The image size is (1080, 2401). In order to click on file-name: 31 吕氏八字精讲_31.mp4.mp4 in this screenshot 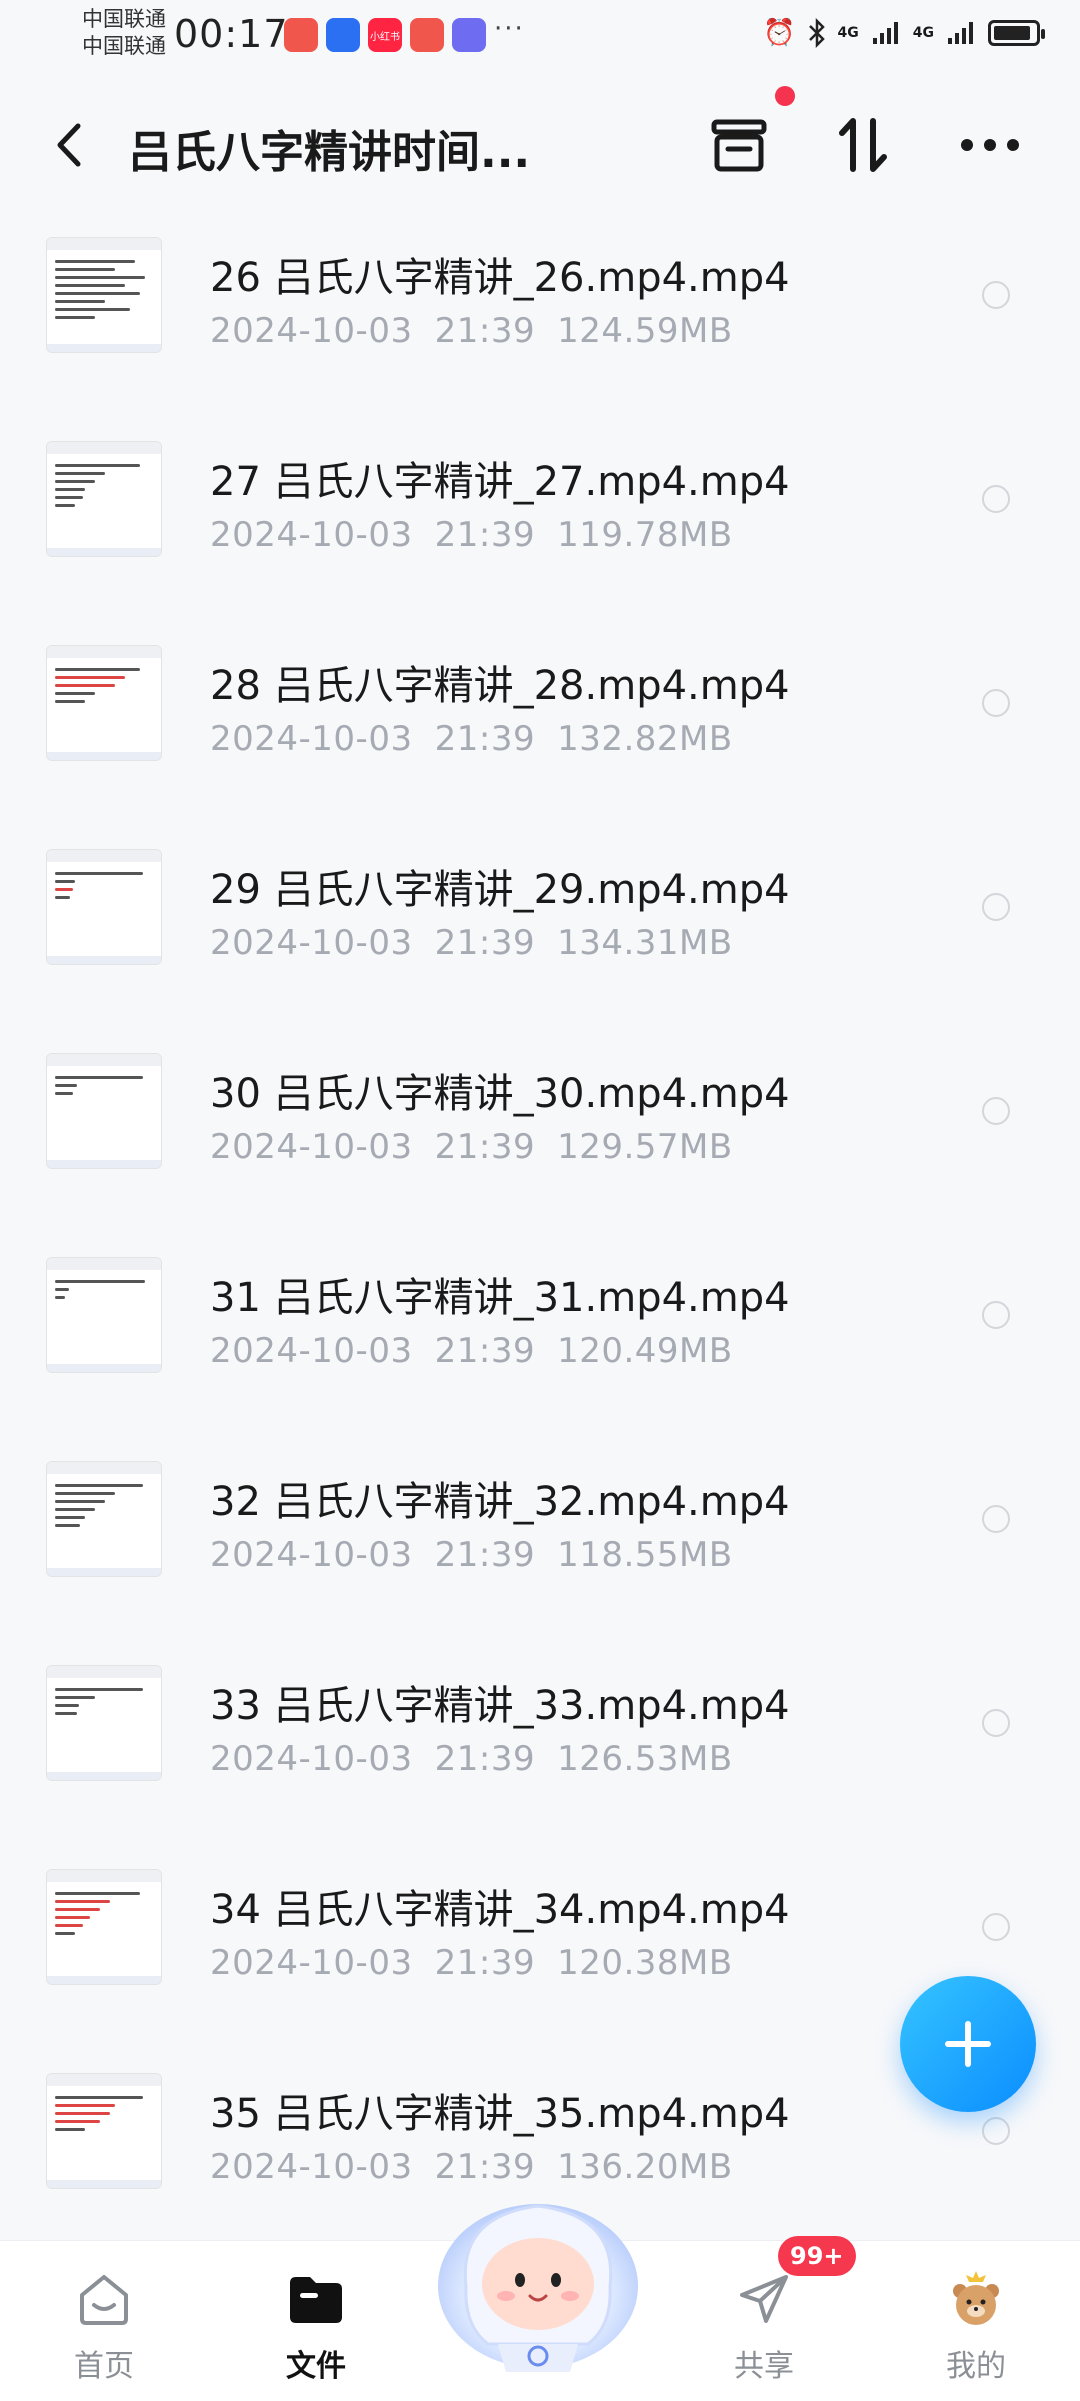, I will do `click(500, 1298)`.